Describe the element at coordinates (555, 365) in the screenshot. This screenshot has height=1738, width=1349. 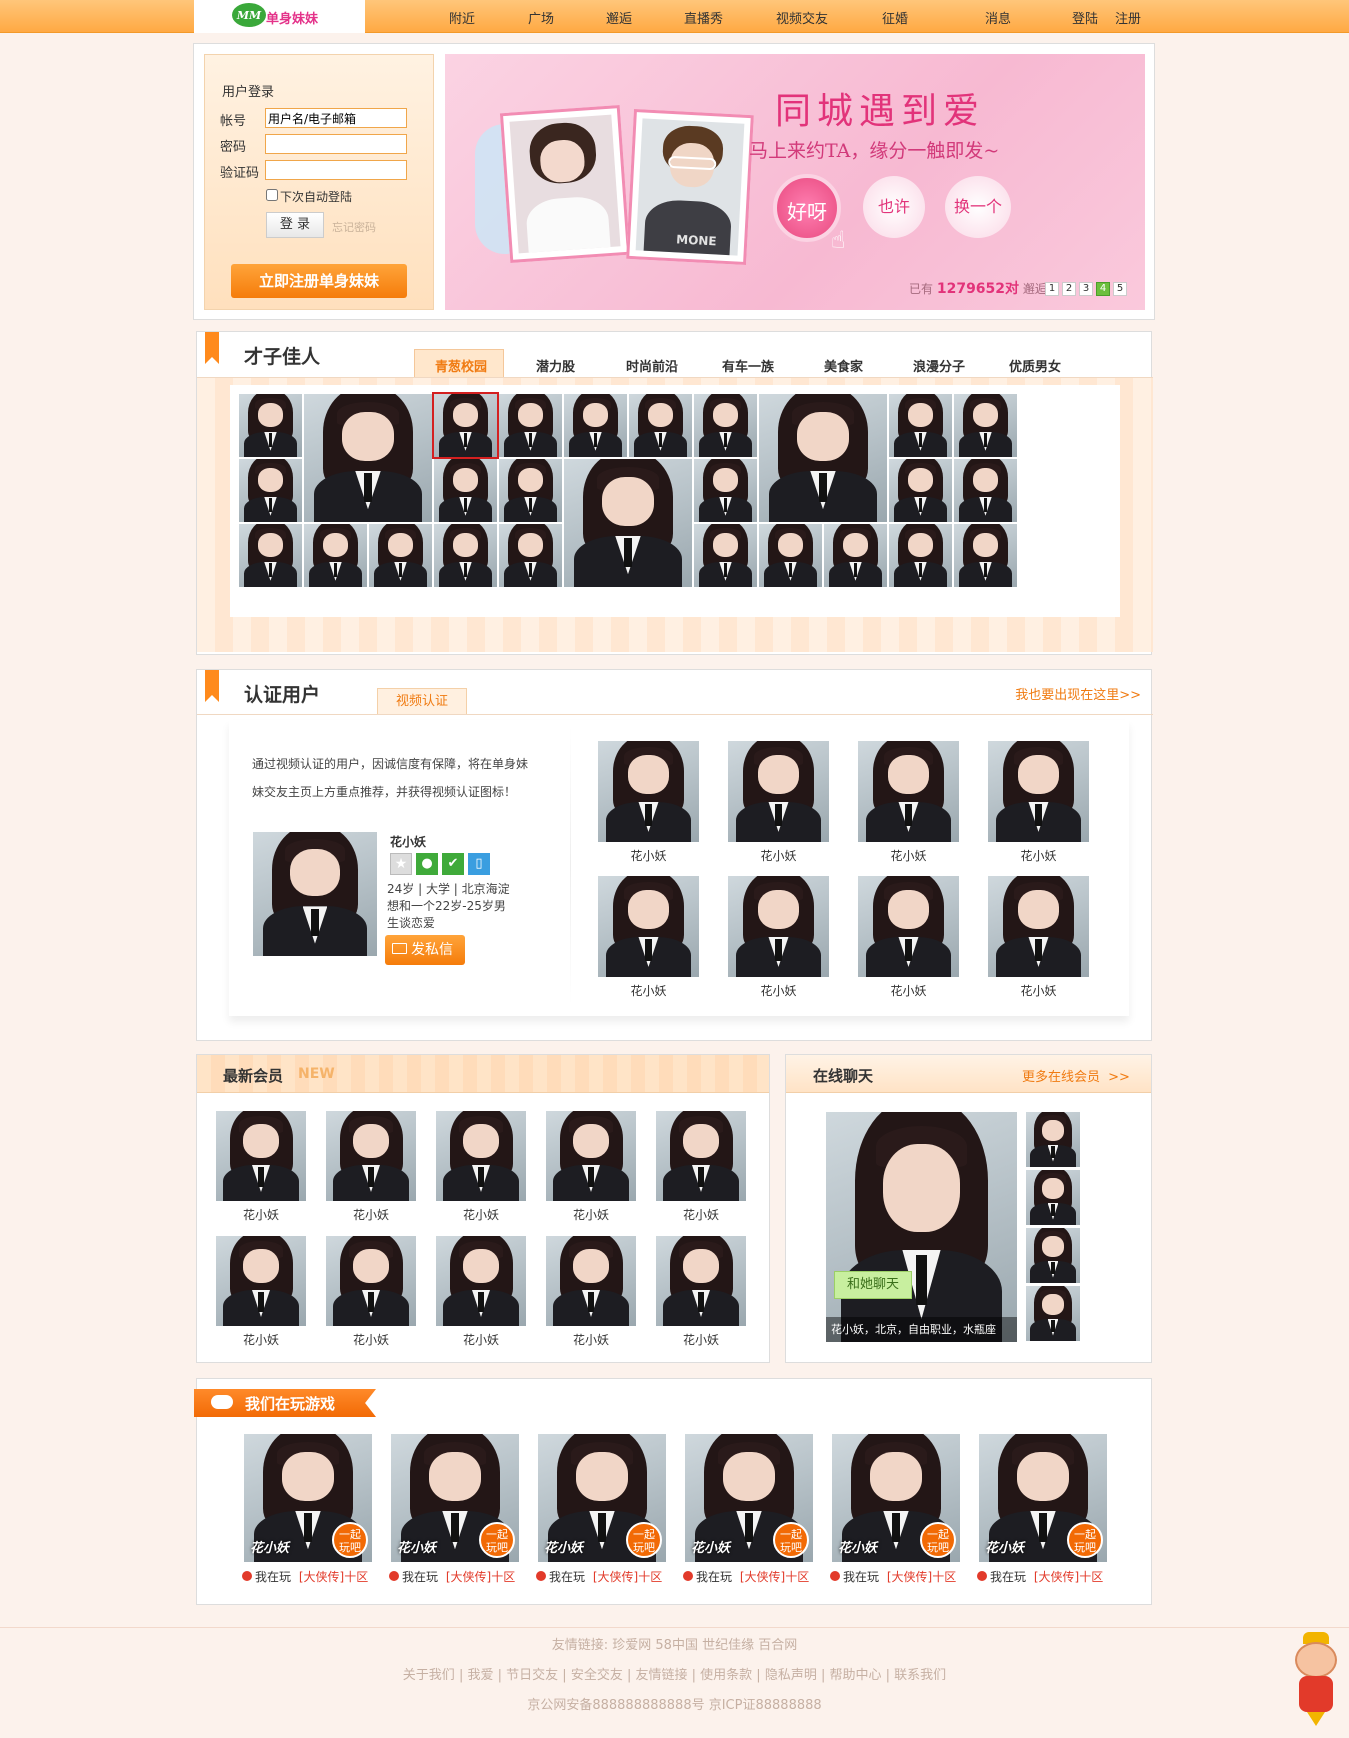
I see `tab-potential: 潜力股` at that location.